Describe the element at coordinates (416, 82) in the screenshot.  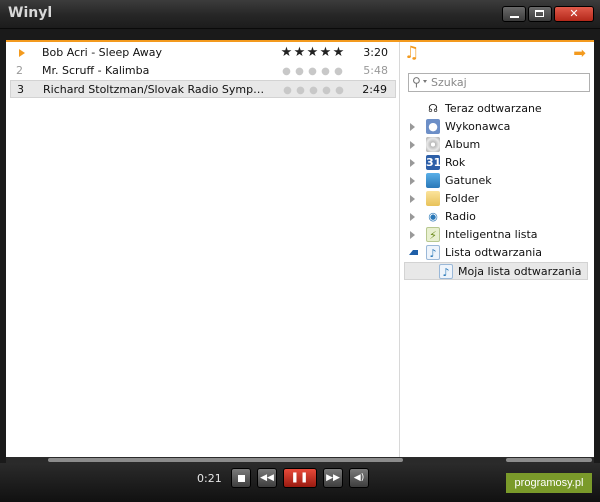
I see `search-icon: ⚲` at that location.